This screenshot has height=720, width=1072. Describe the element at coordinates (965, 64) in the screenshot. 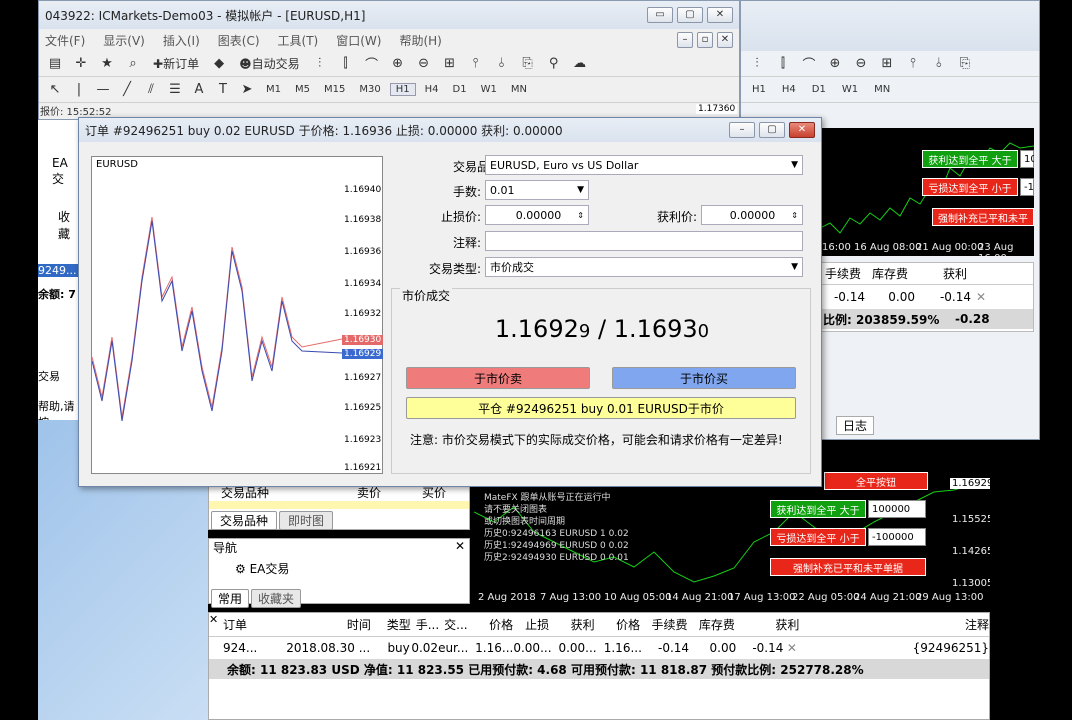

I see `right-template-icon: ⎘` at that location.